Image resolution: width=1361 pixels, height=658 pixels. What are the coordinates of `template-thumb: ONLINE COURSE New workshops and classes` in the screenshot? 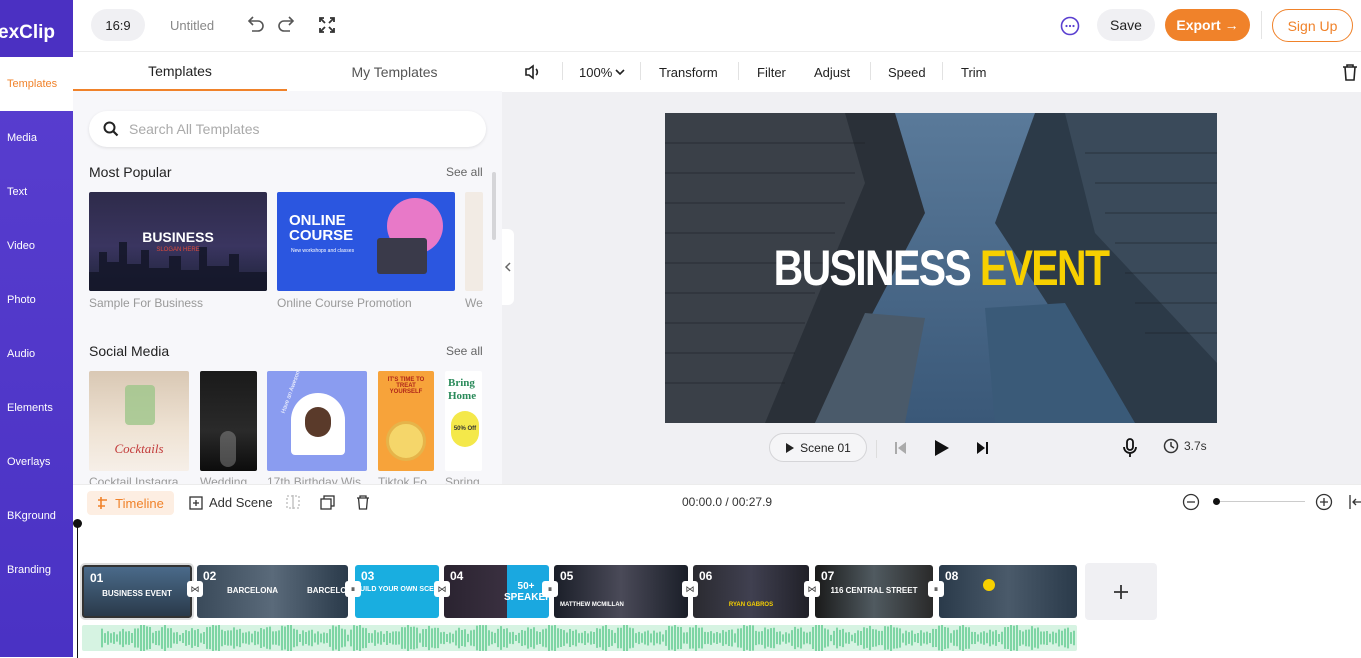 It's located at (366, 241).